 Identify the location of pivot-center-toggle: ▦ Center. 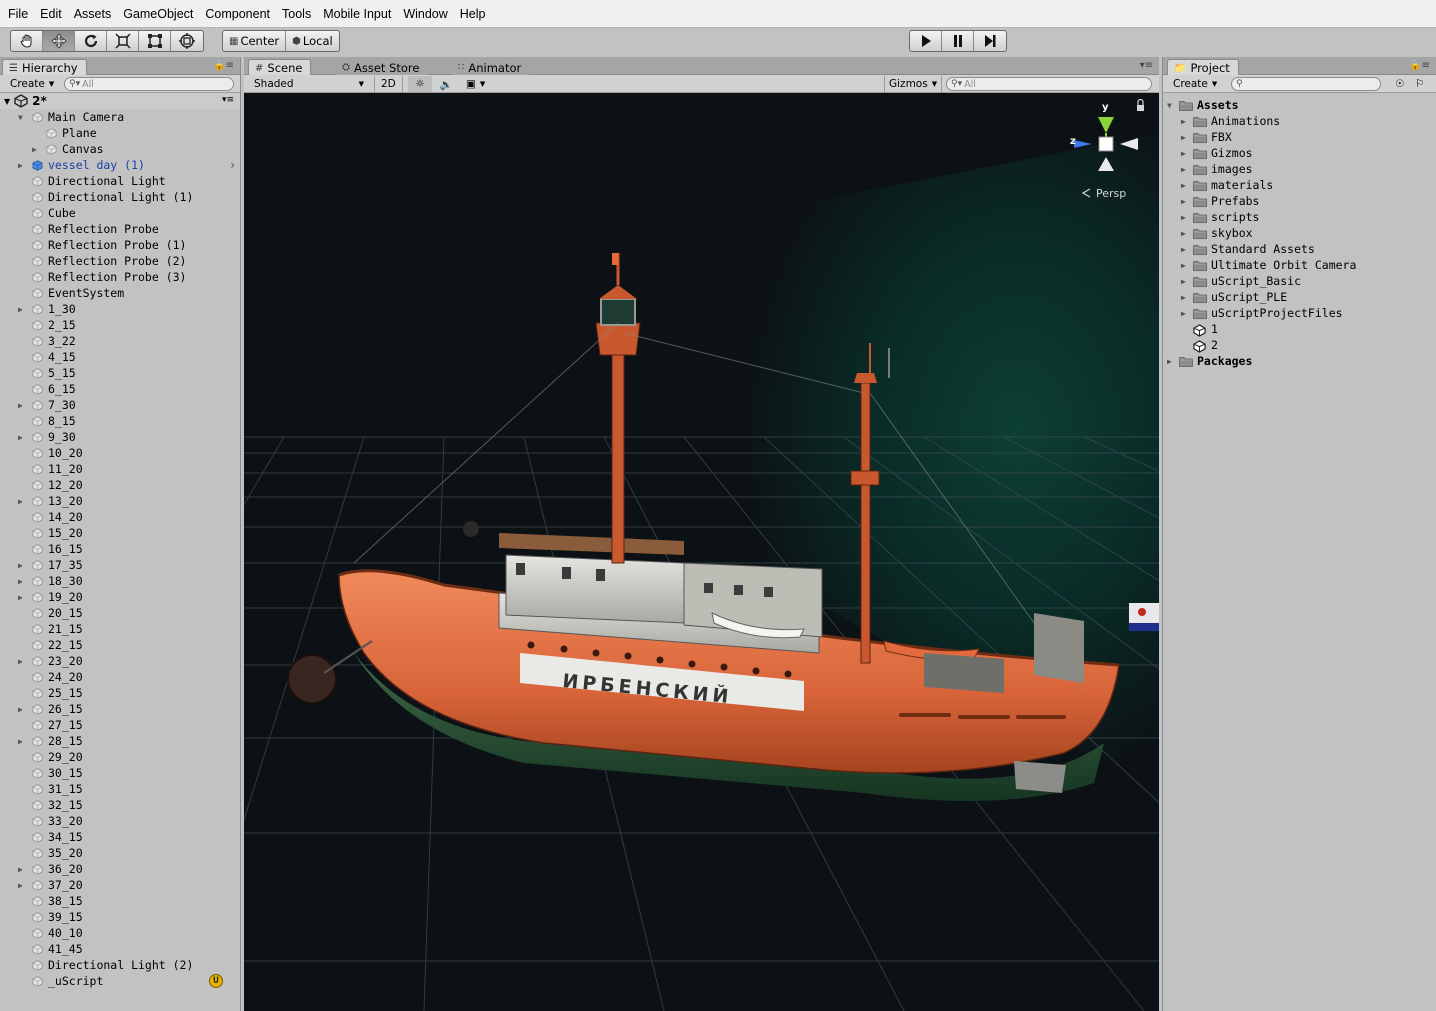
(255, 41).